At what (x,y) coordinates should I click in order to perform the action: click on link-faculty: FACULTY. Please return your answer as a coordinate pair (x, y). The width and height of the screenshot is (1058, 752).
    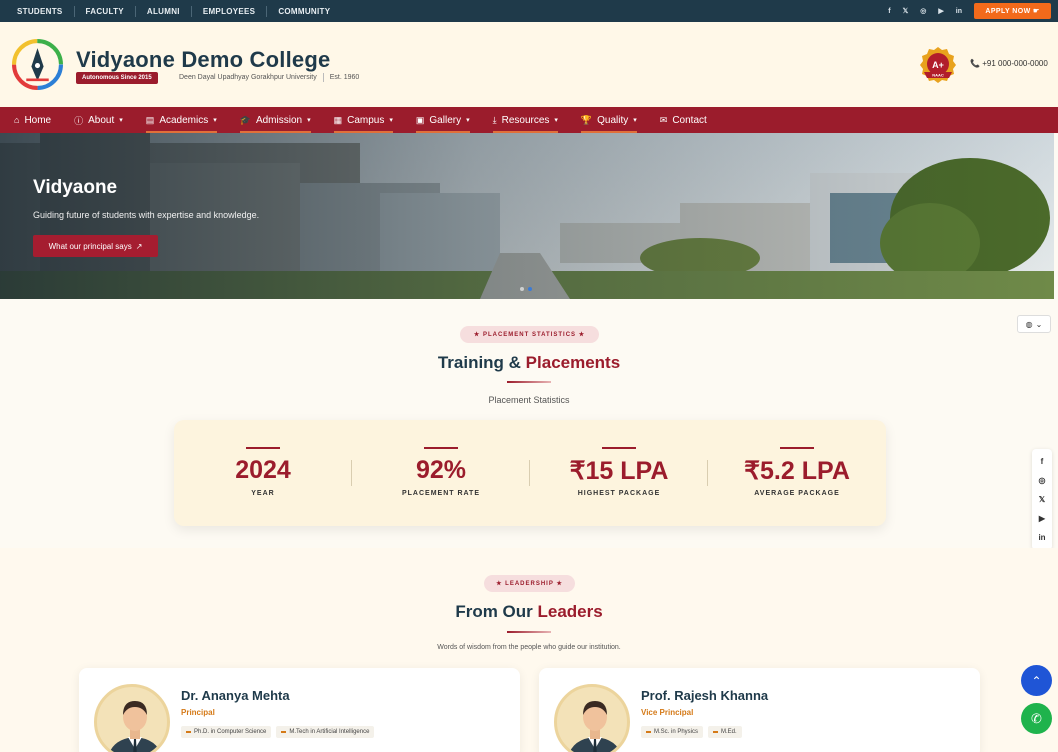
    Looking at the image, I should click on (104, 11).